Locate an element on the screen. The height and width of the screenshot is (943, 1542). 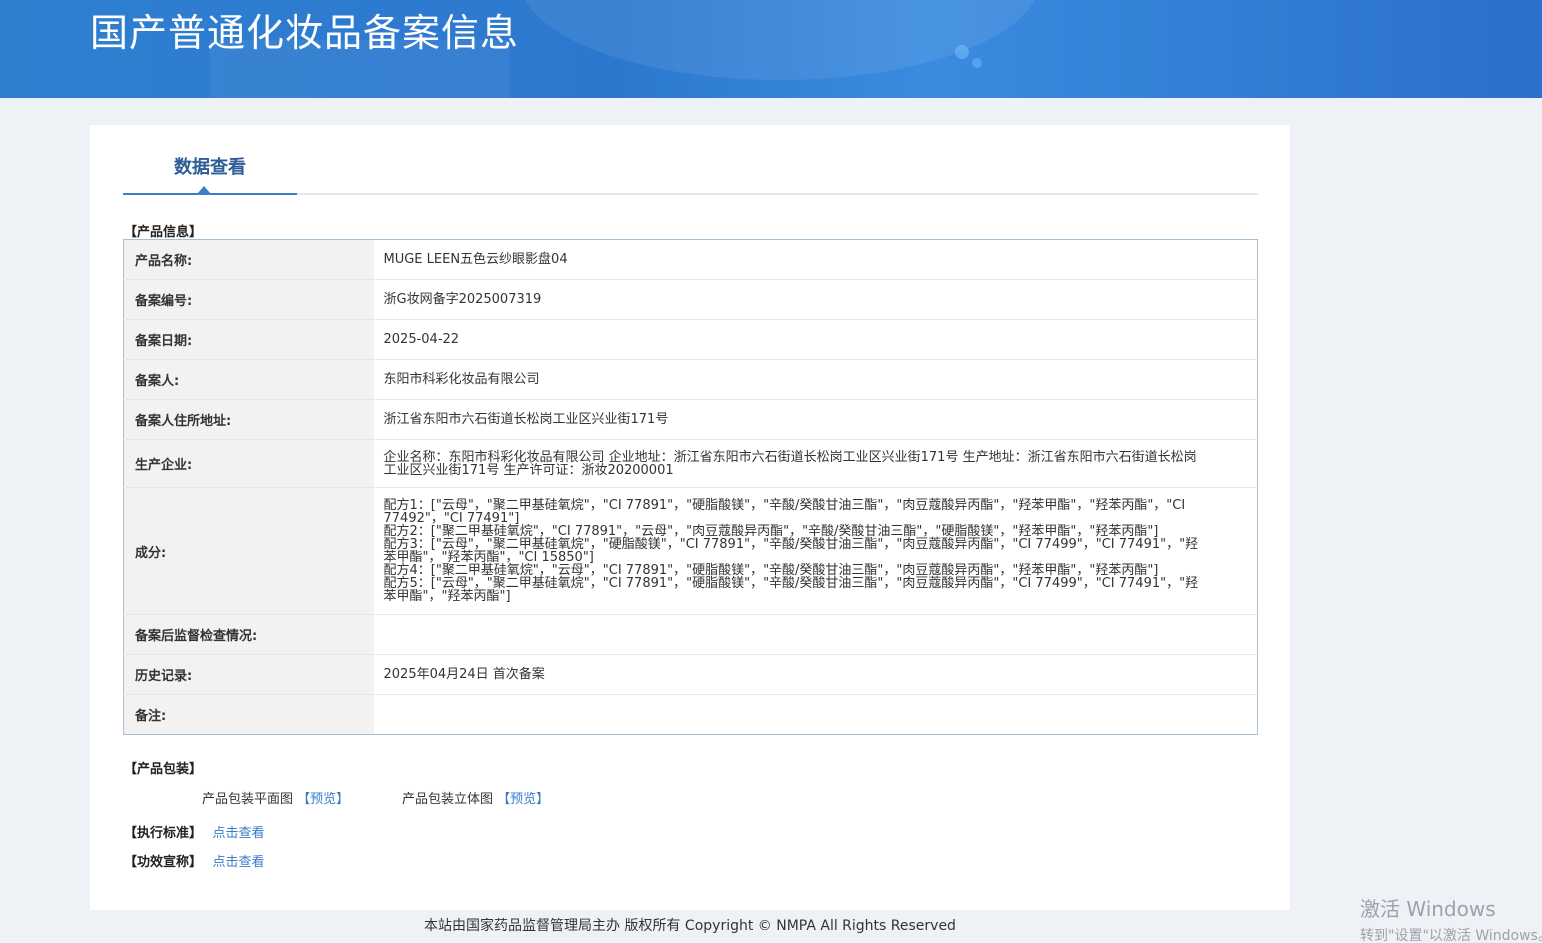
tab-active-arrow-icon is located at coordinates (204, 189).